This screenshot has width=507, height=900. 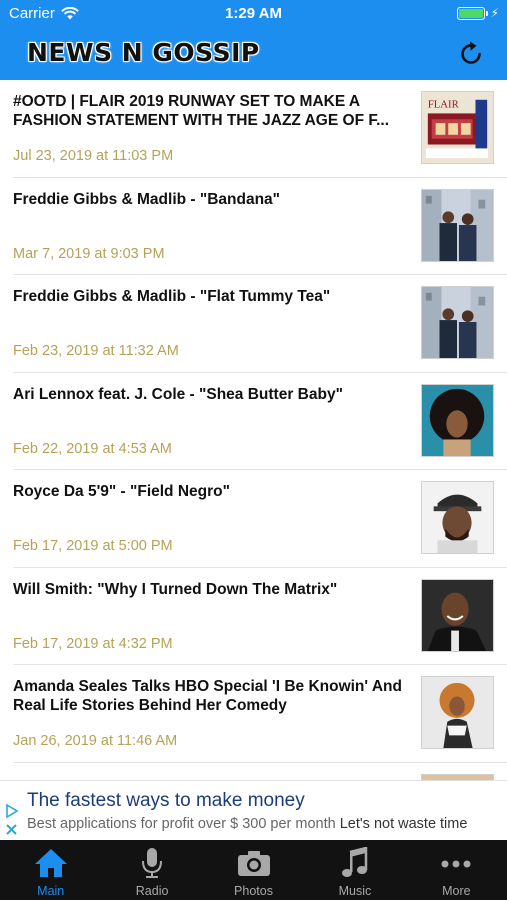 I want to click on flair-poster-image: FLAIR, so click(x=457, y=127).